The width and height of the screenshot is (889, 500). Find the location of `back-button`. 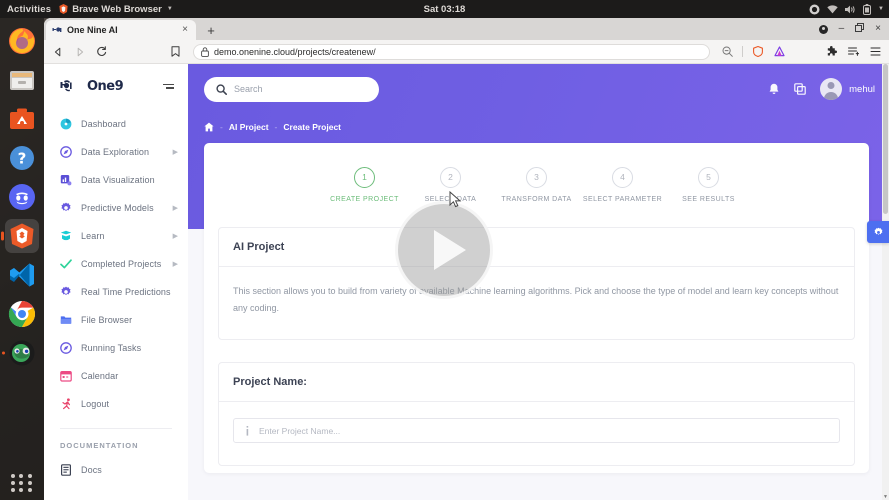

back-button is located at coordinates (57, 51).